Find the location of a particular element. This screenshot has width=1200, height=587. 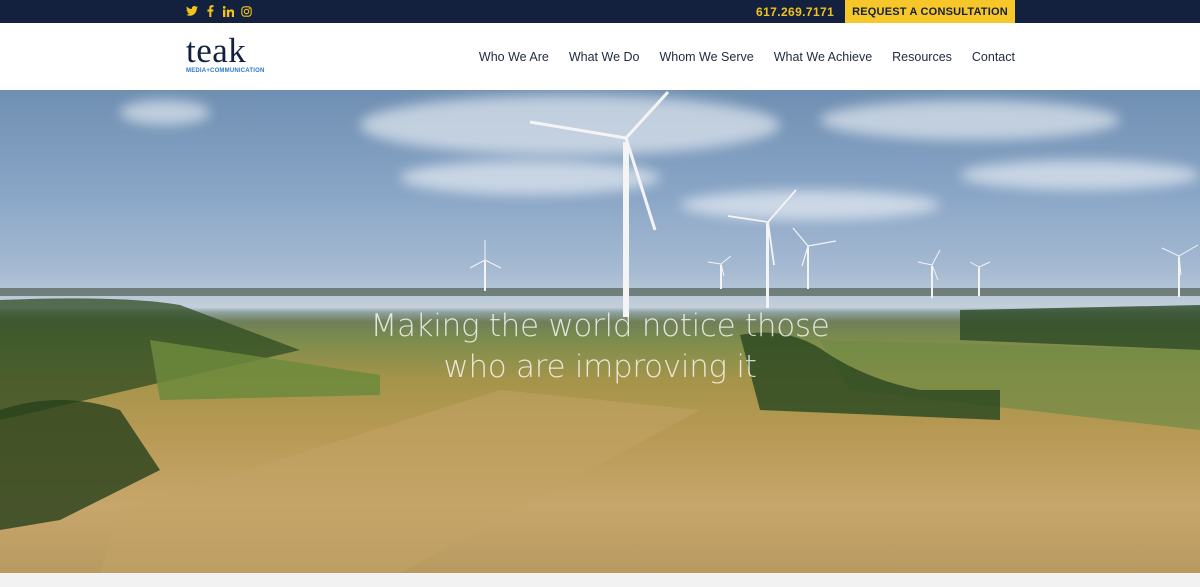

nav-resources: Resources is located at coordinates (922, 57).